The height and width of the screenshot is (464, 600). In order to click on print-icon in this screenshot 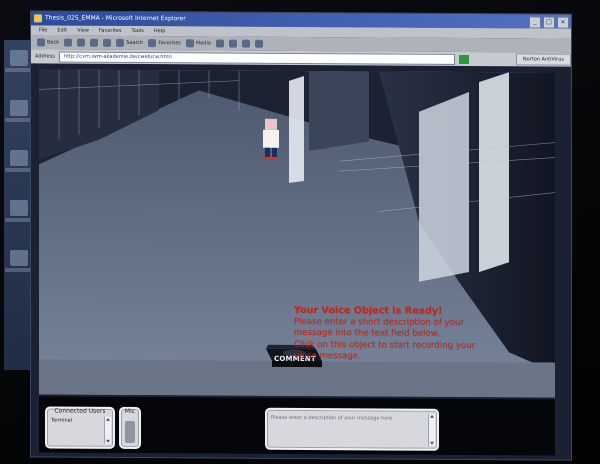, I will do `click(245, 43)`.